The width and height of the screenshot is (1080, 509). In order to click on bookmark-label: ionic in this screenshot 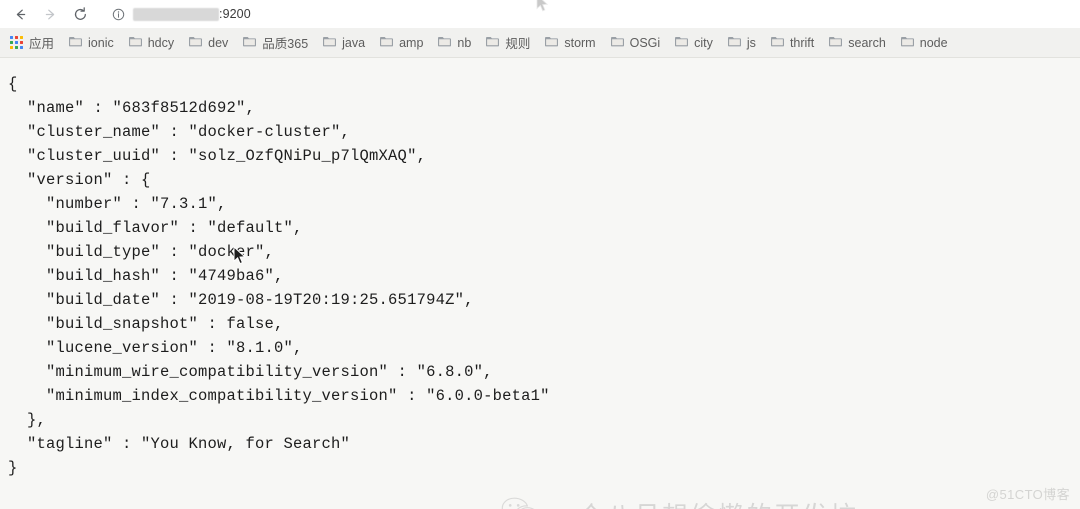, I will do `click(101, 42)`.